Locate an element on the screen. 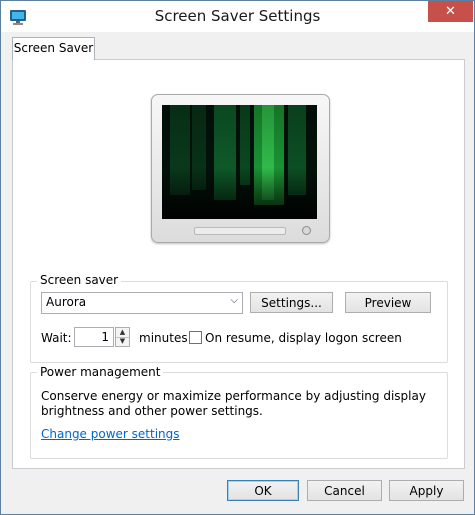  power-management-group-label: Power management is located at coordinates (100, 372).